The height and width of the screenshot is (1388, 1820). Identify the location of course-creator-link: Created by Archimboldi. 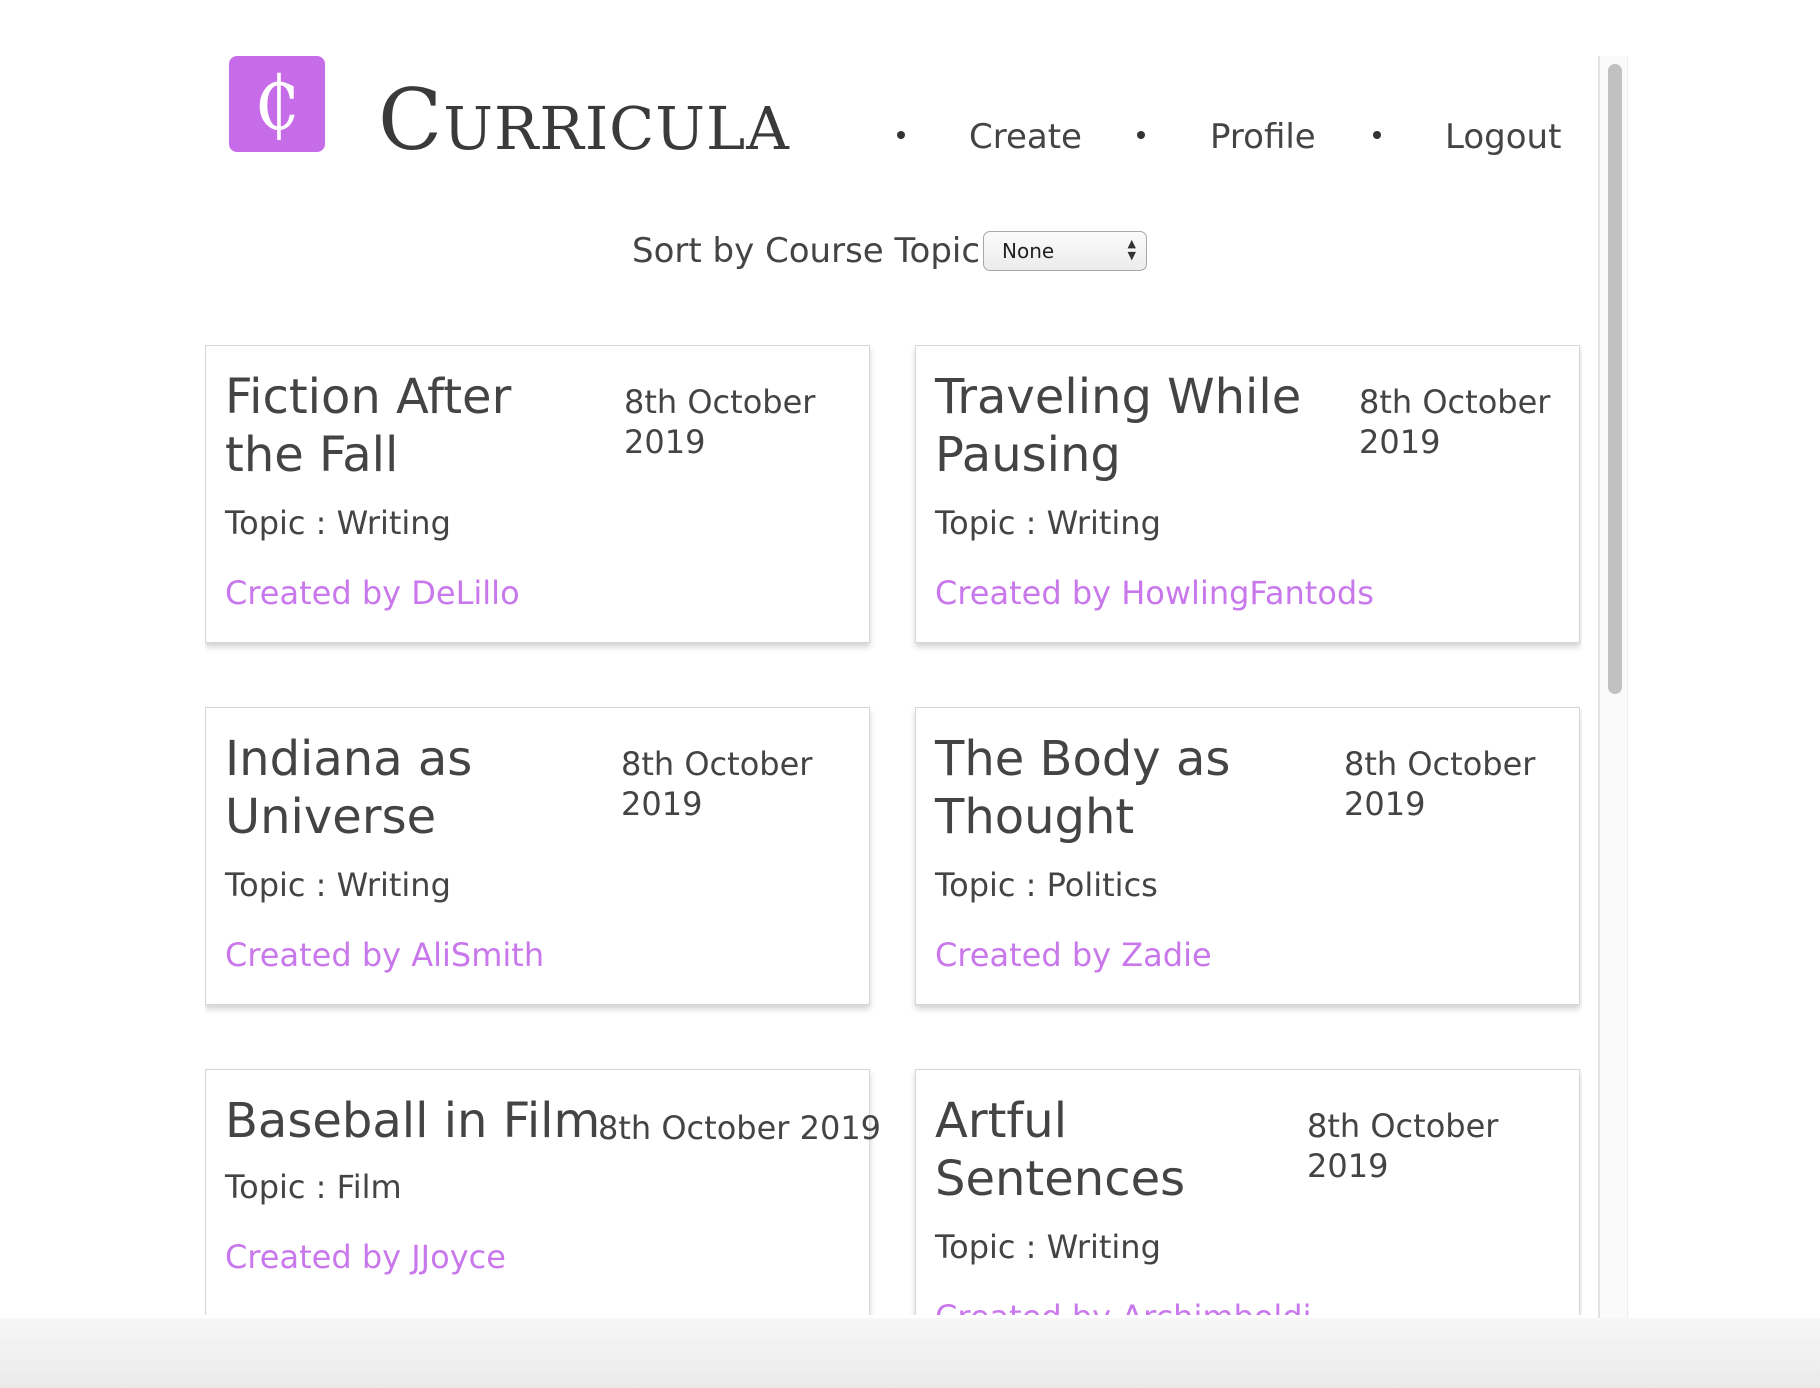
(1123, 1307).